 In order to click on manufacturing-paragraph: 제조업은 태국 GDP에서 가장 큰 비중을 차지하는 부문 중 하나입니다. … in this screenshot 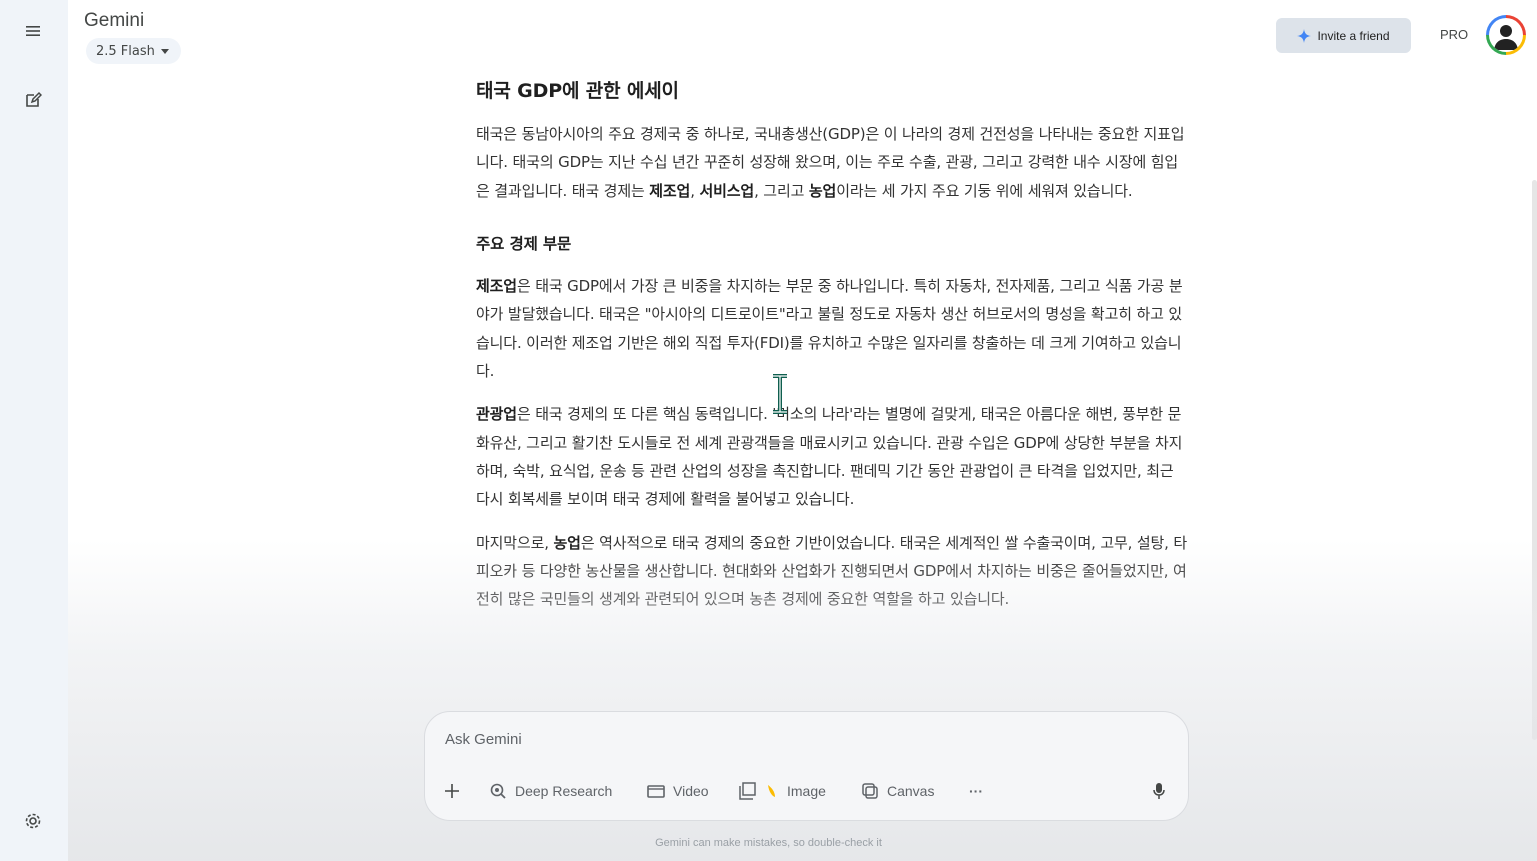, I will do `click(833, 328)`.